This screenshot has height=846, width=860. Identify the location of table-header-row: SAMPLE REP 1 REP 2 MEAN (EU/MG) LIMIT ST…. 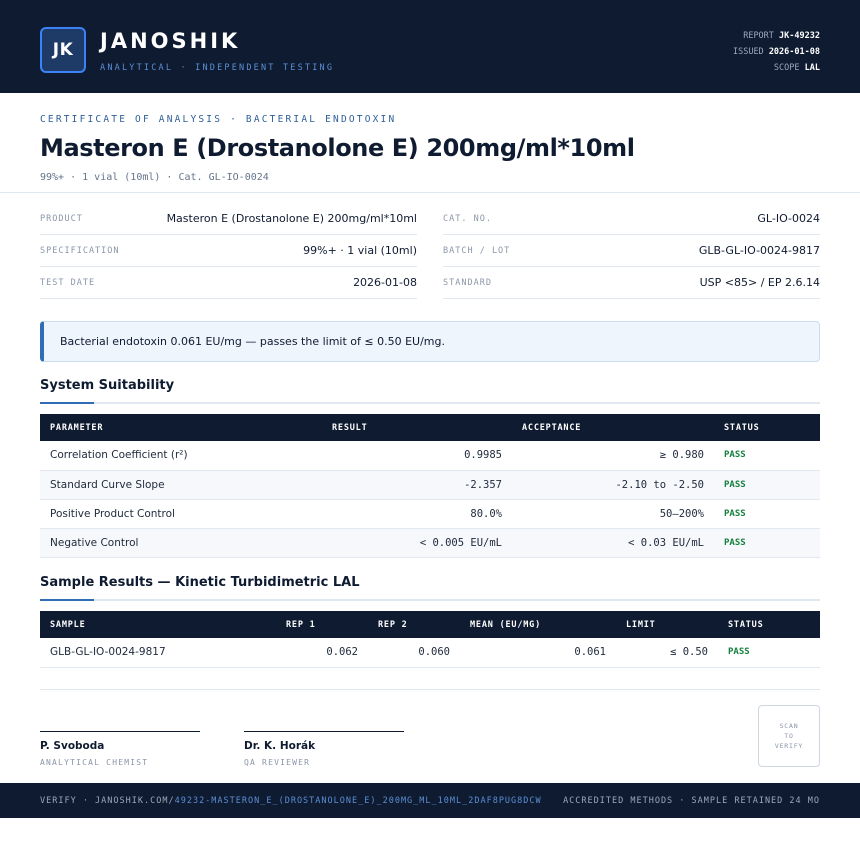
(430, 624).